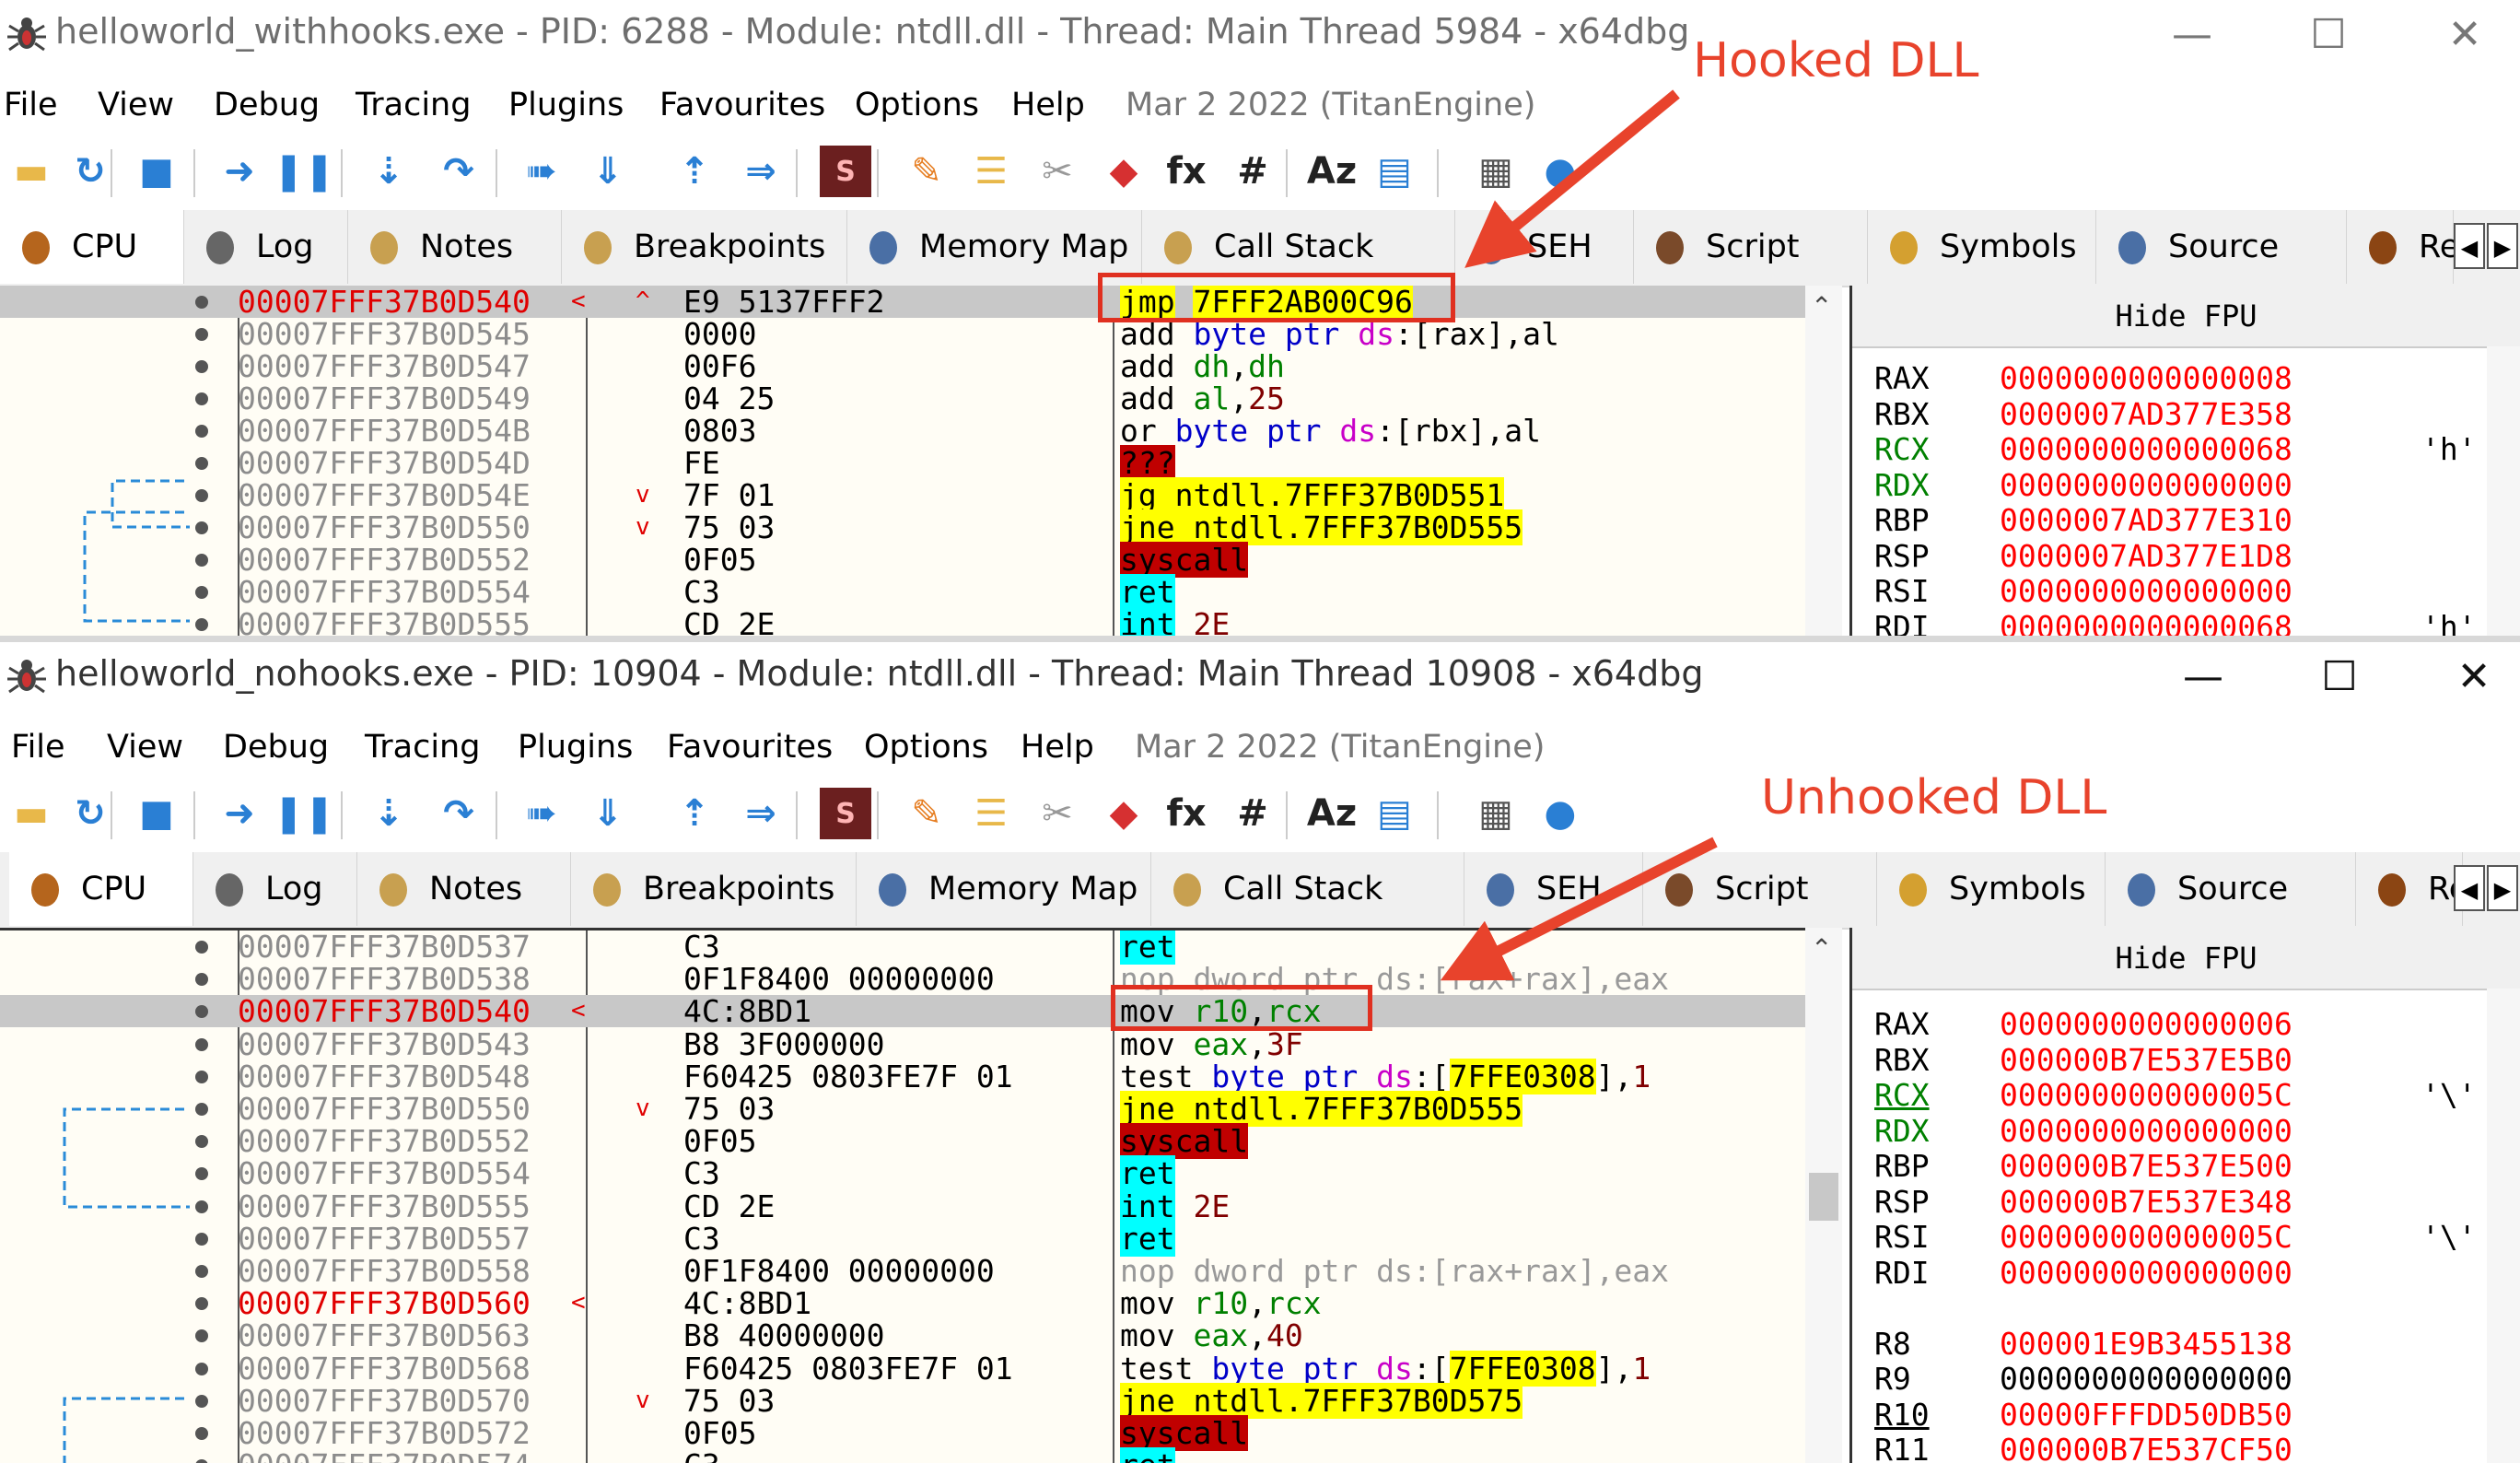 This screenshot has height=1463, width=2520. I want to click on annotation-arrows, so click(1579, 535).